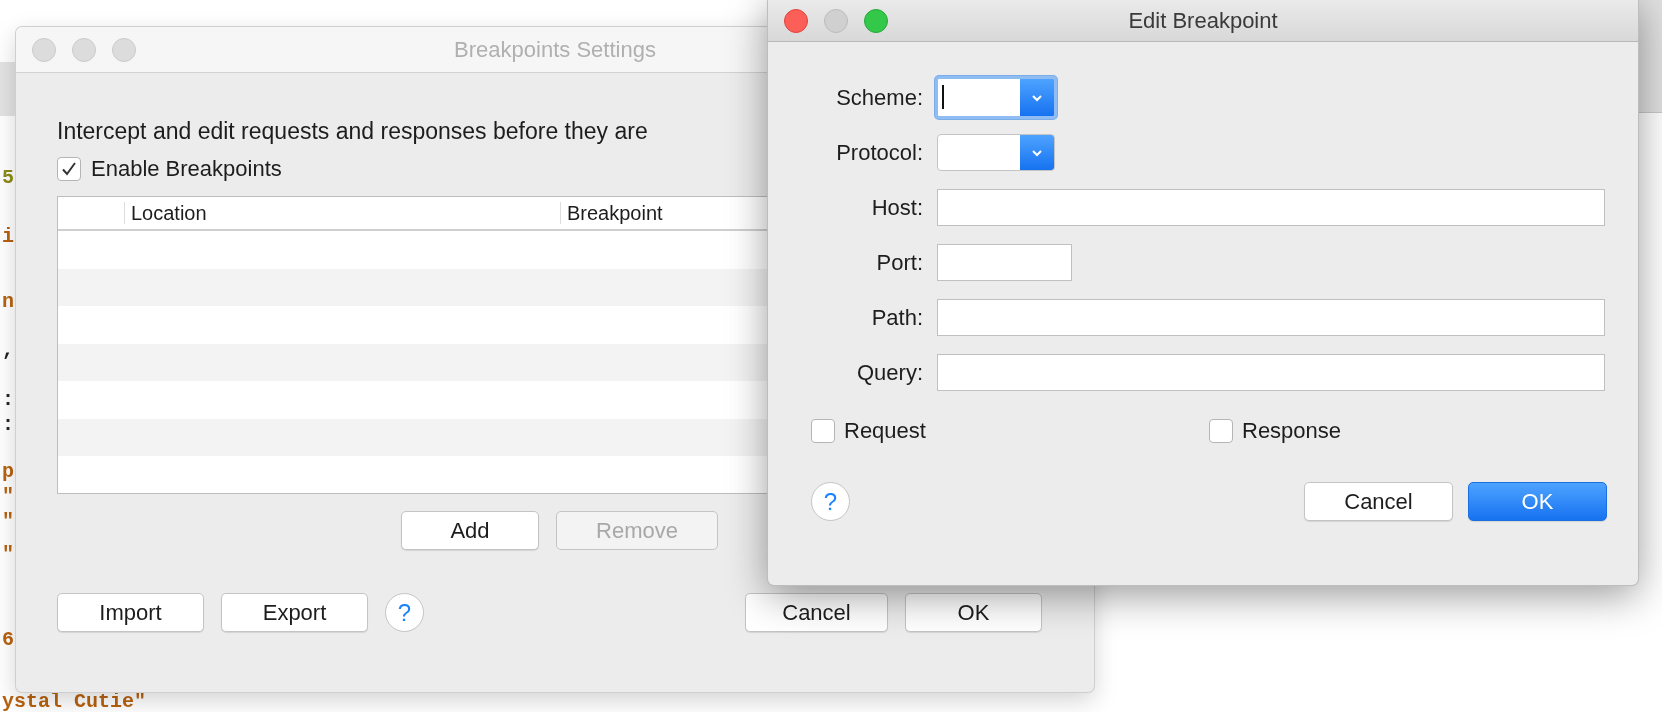 The image size is (1662, 712). What do you see at coordinates (69, 169) in the screenshot?
I see `enable-checkbox` at bounding box center [69, 169].